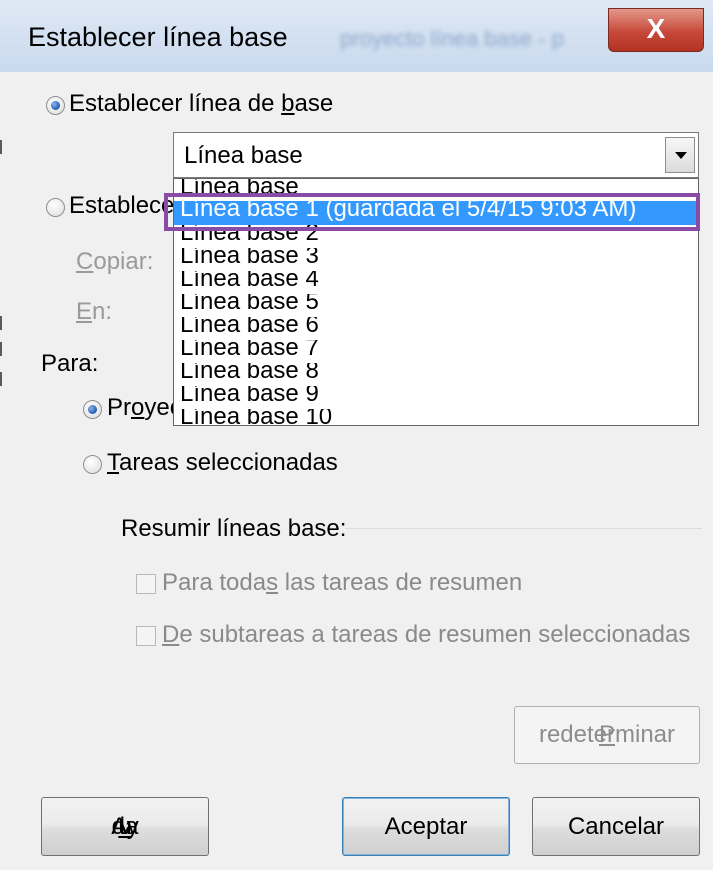 The width and height of the screenshot is (713, 870). I want to click on rollup-group-title: Resumir líneas base:, so click(234, 528).